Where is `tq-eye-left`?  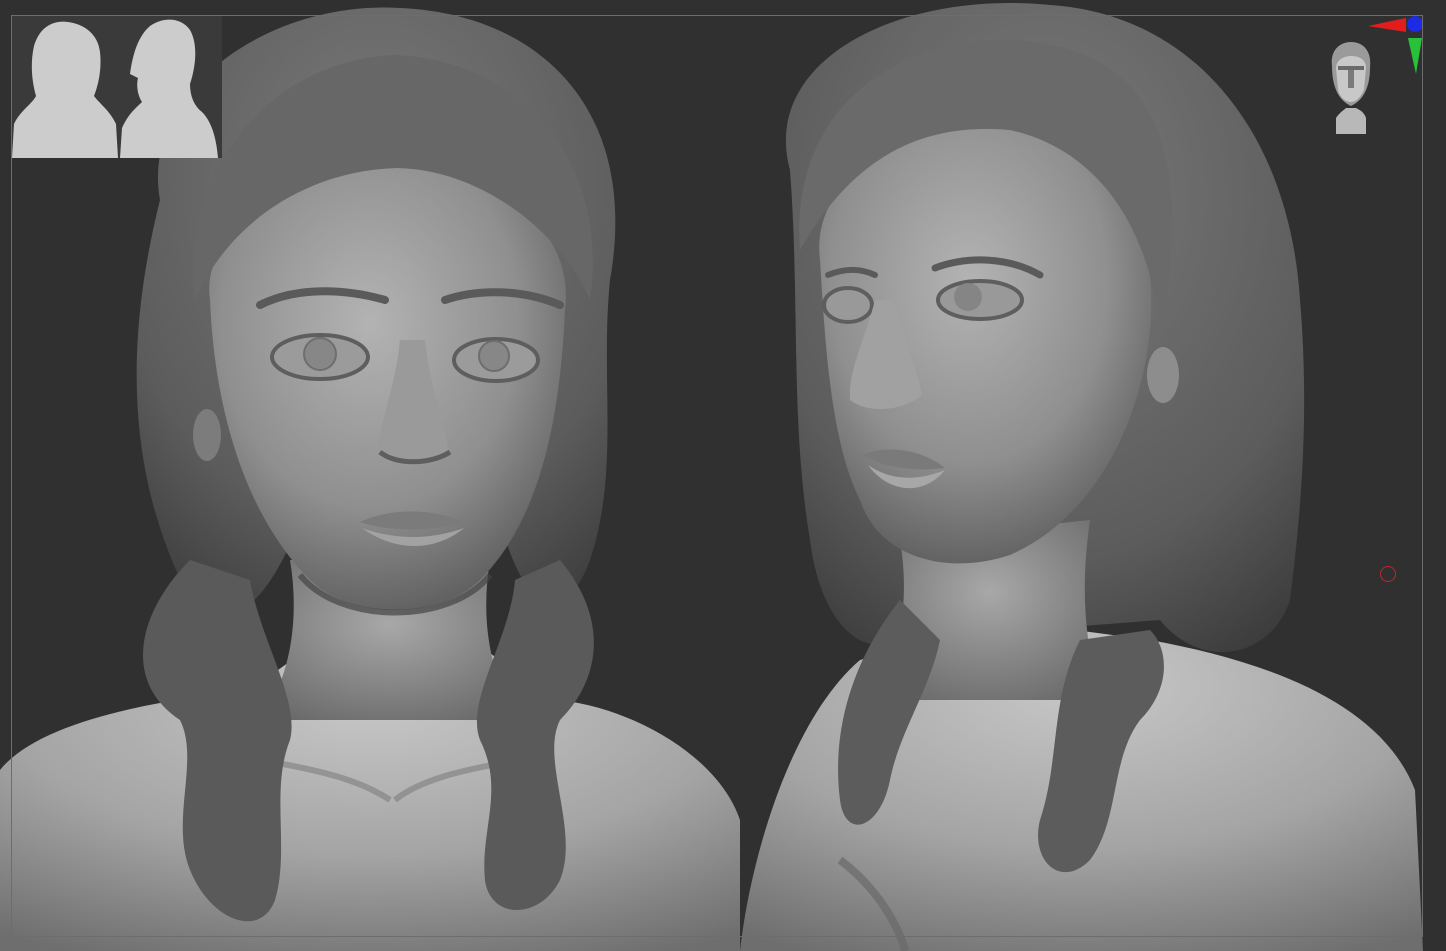
tq-eye-left is located at coordinates (848, 305).